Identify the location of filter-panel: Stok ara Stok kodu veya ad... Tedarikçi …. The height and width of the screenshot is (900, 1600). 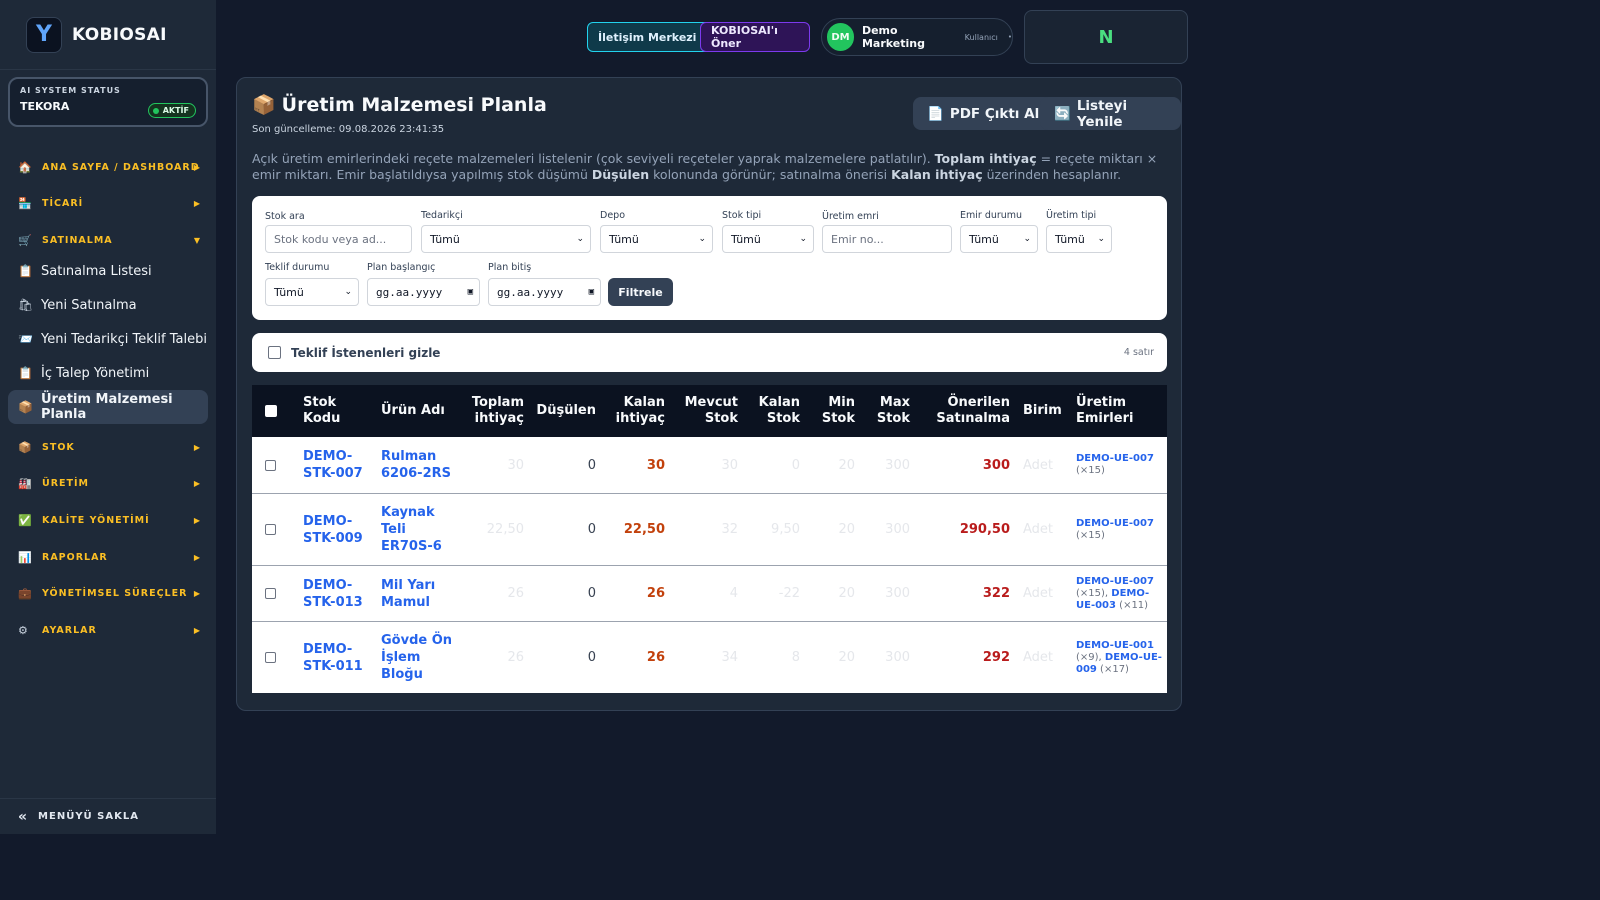
(709, 258).